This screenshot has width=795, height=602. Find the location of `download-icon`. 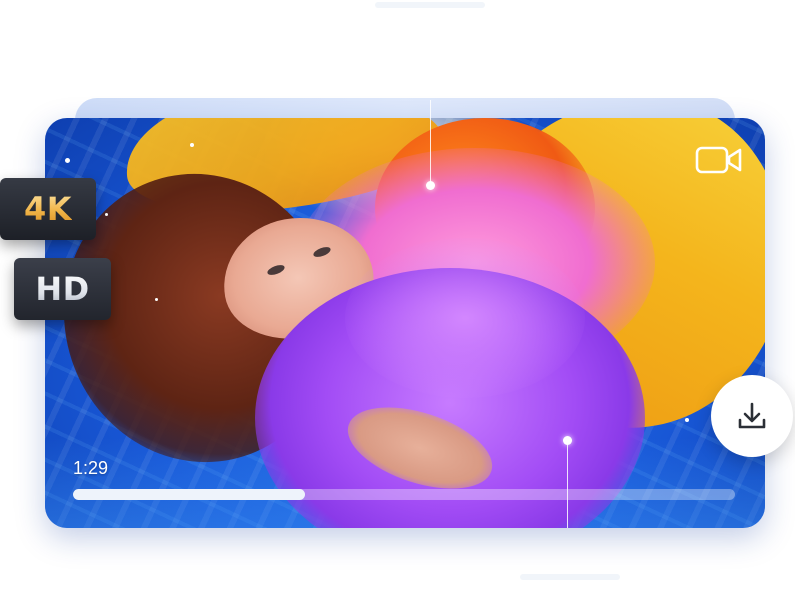

download-icon is located at coordinates (752, 415).